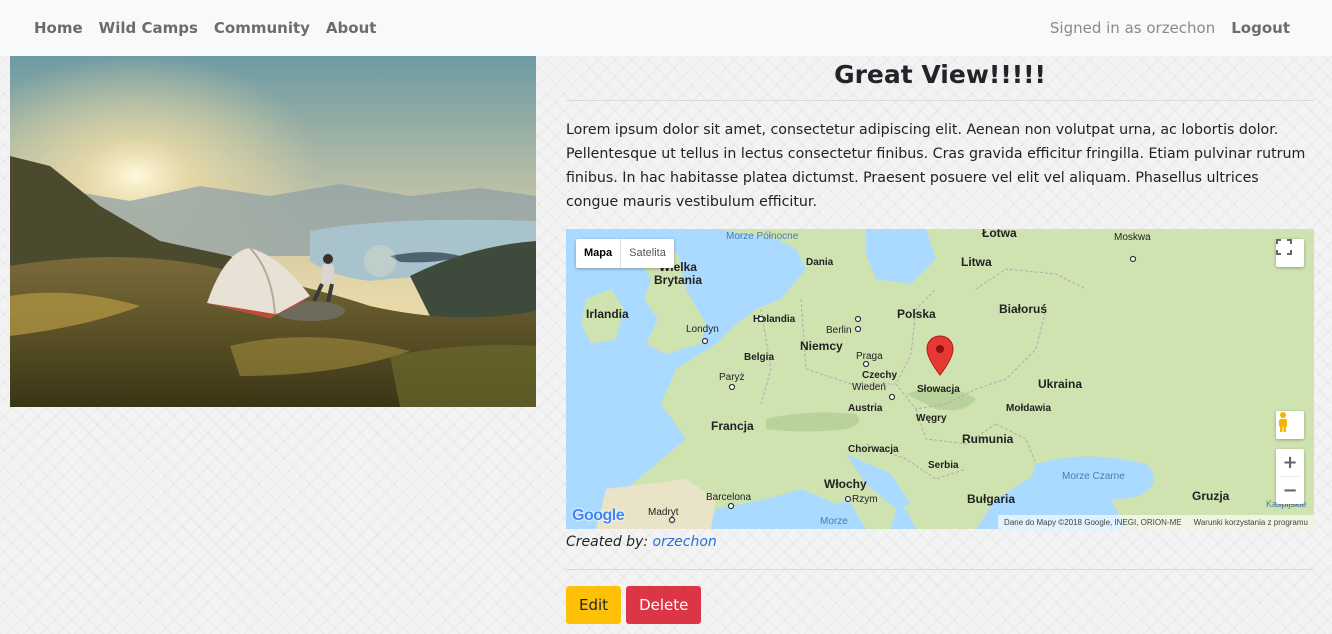  What do you see at coordinates (943, 465) in the screenshot?
I see `map-label-serbia: Serbia` at bounding box center [943, 465].